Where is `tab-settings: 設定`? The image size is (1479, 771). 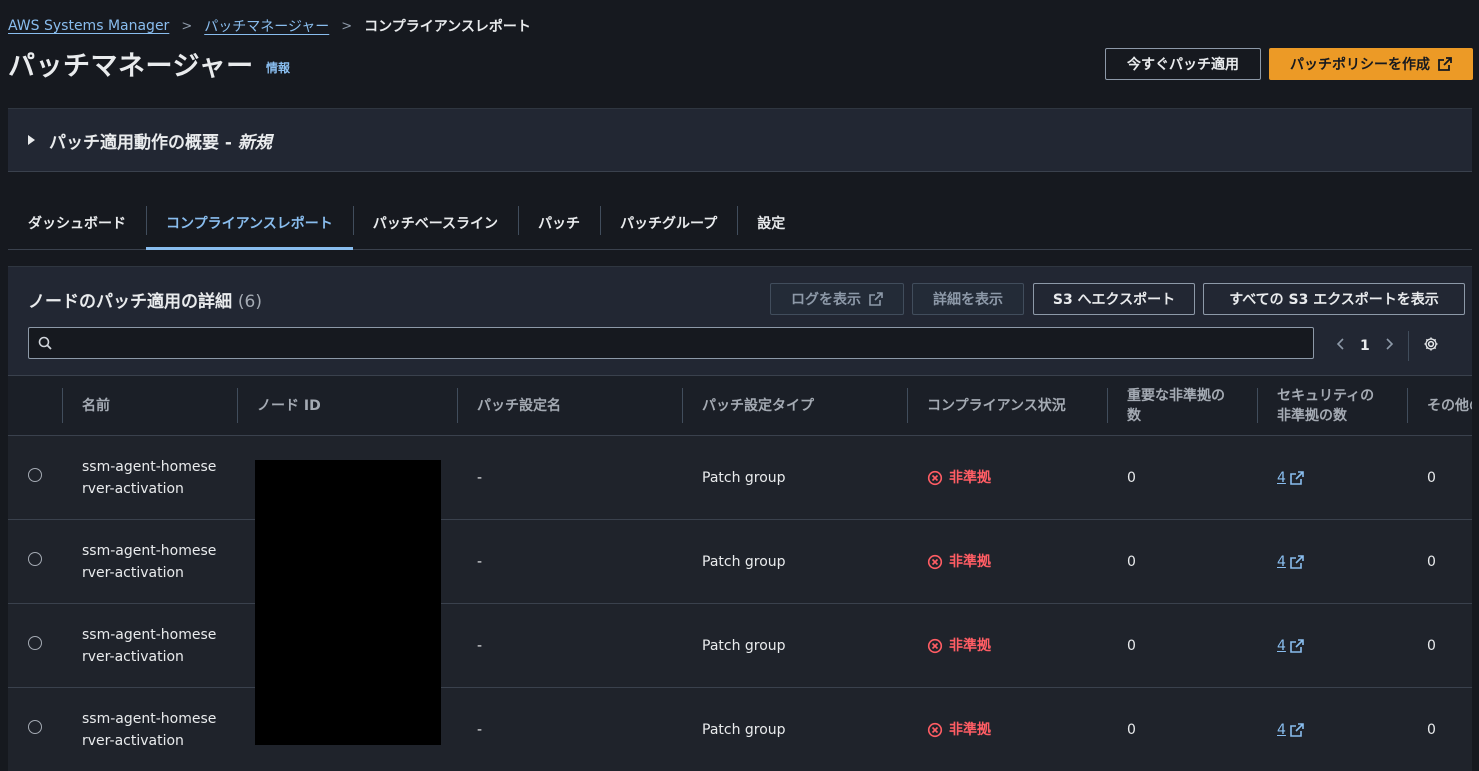 tab-settings: 設定 is located at coordinates (771, 222).